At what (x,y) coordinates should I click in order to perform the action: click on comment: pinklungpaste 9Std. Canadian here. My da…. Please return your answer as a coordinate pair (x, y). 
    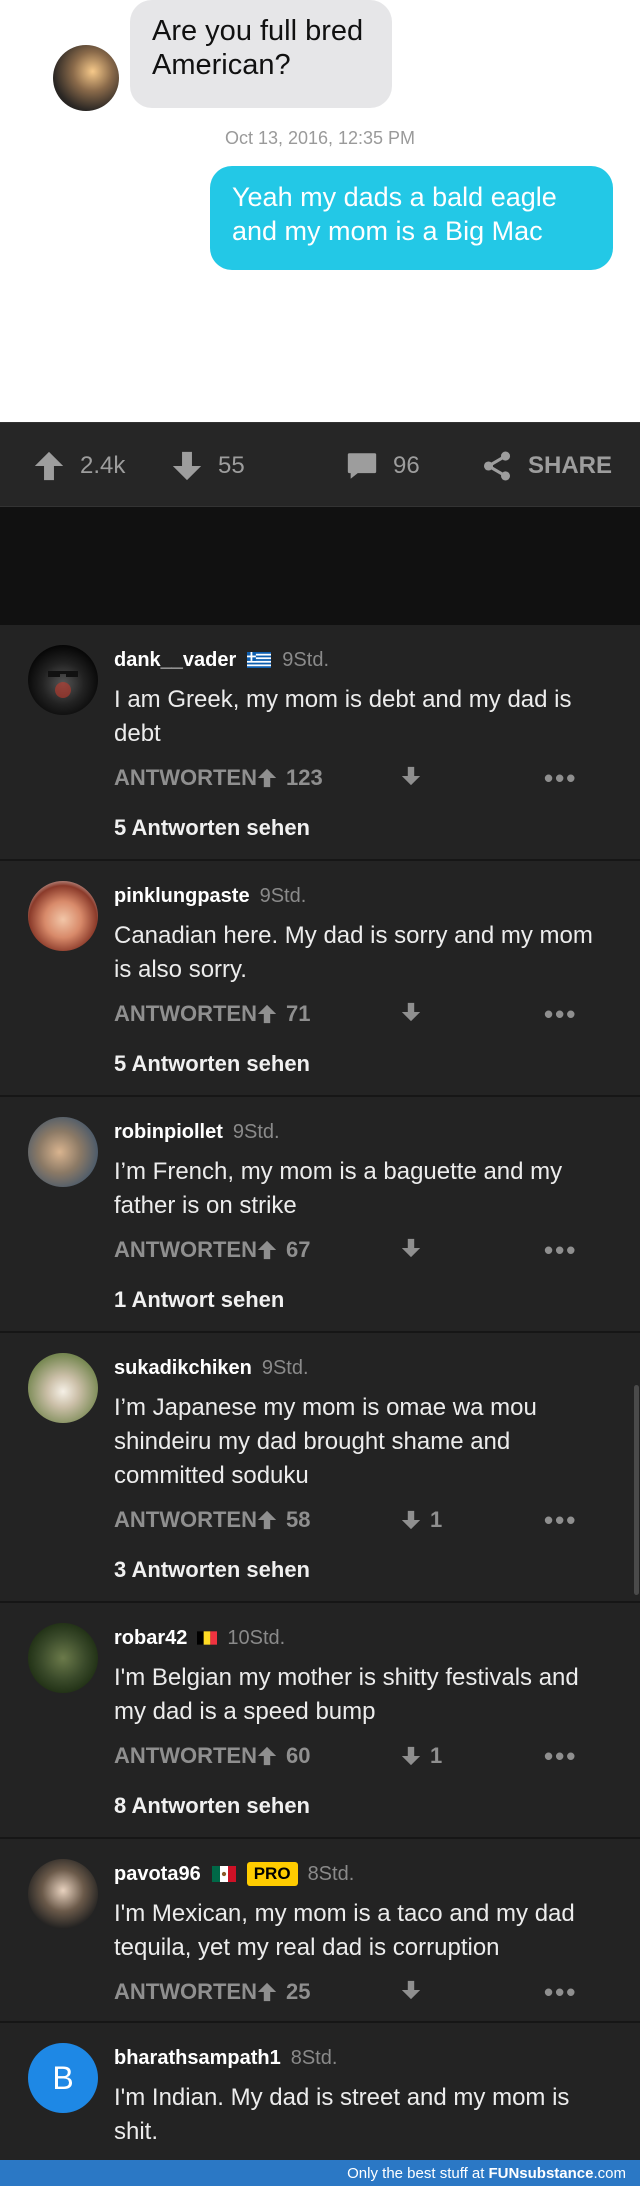
    Looking at the image, I should click on (320, 979).